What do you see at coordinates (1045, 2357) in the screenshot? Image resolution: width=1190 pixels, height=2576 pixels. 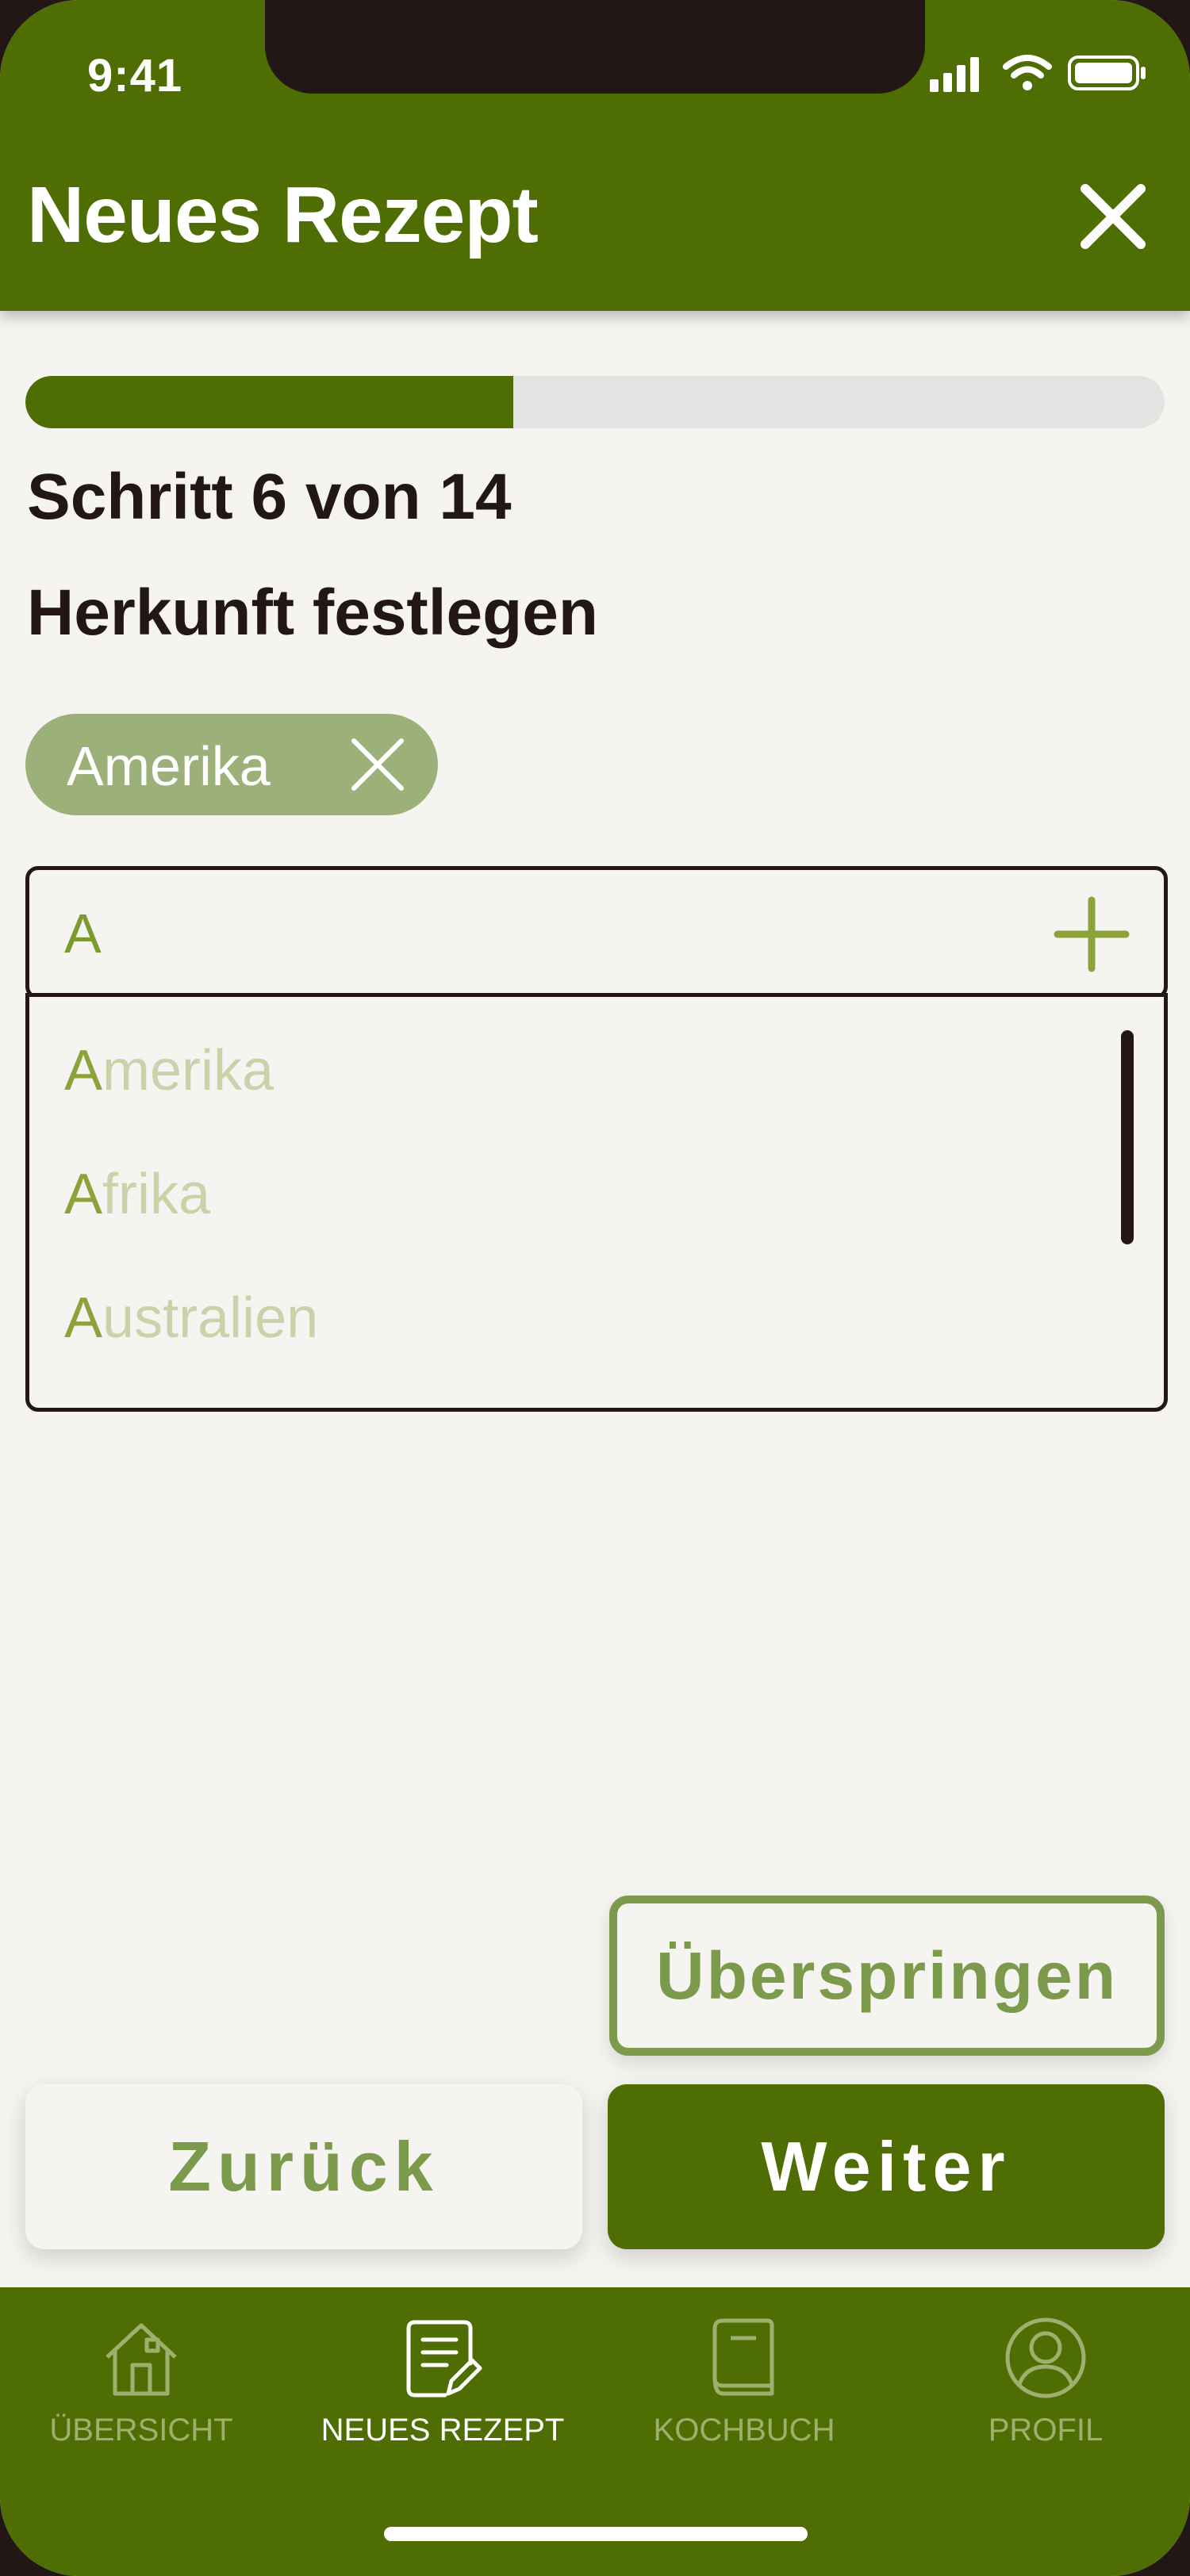 I see `profile-icon` at bounding box center [1045, 2357].